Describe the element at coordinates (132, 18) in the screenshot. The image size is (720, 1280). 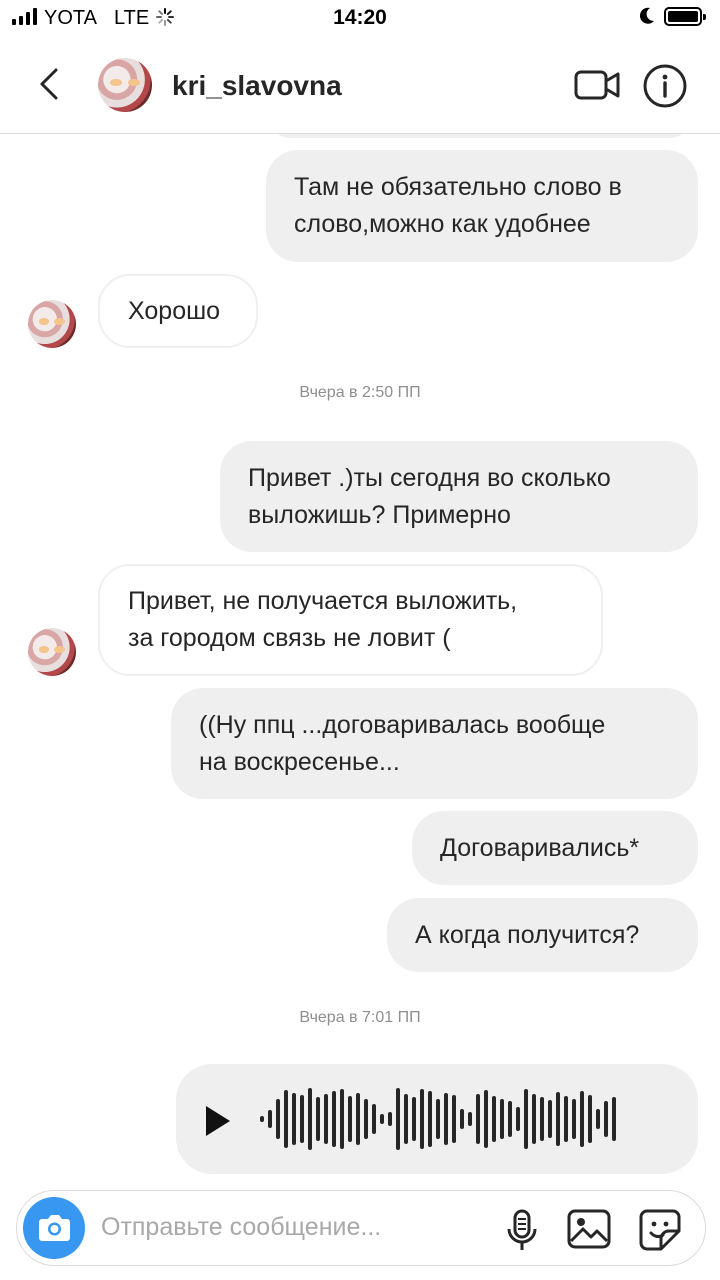
I see `network-type: LTE` at that location.